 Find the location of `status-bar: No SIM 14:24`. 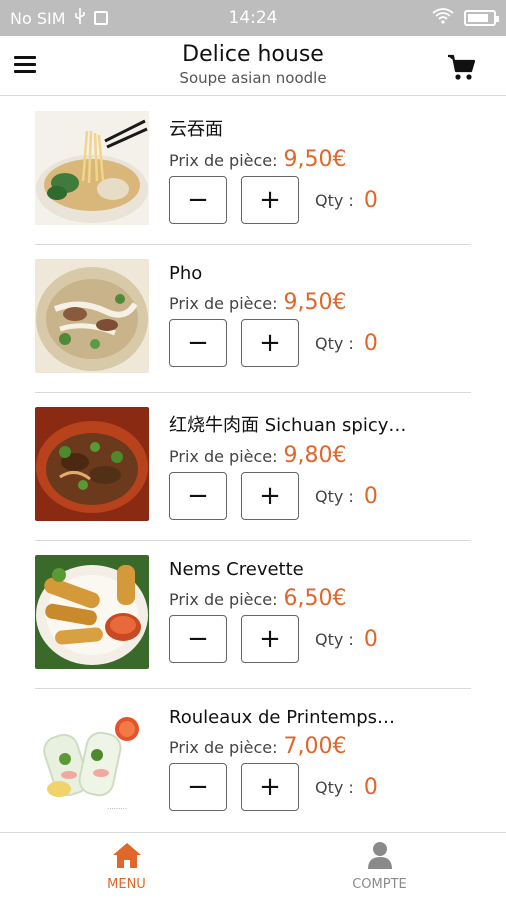

status-bar: No SIM 14:24 is located at coordinates (253, 18).